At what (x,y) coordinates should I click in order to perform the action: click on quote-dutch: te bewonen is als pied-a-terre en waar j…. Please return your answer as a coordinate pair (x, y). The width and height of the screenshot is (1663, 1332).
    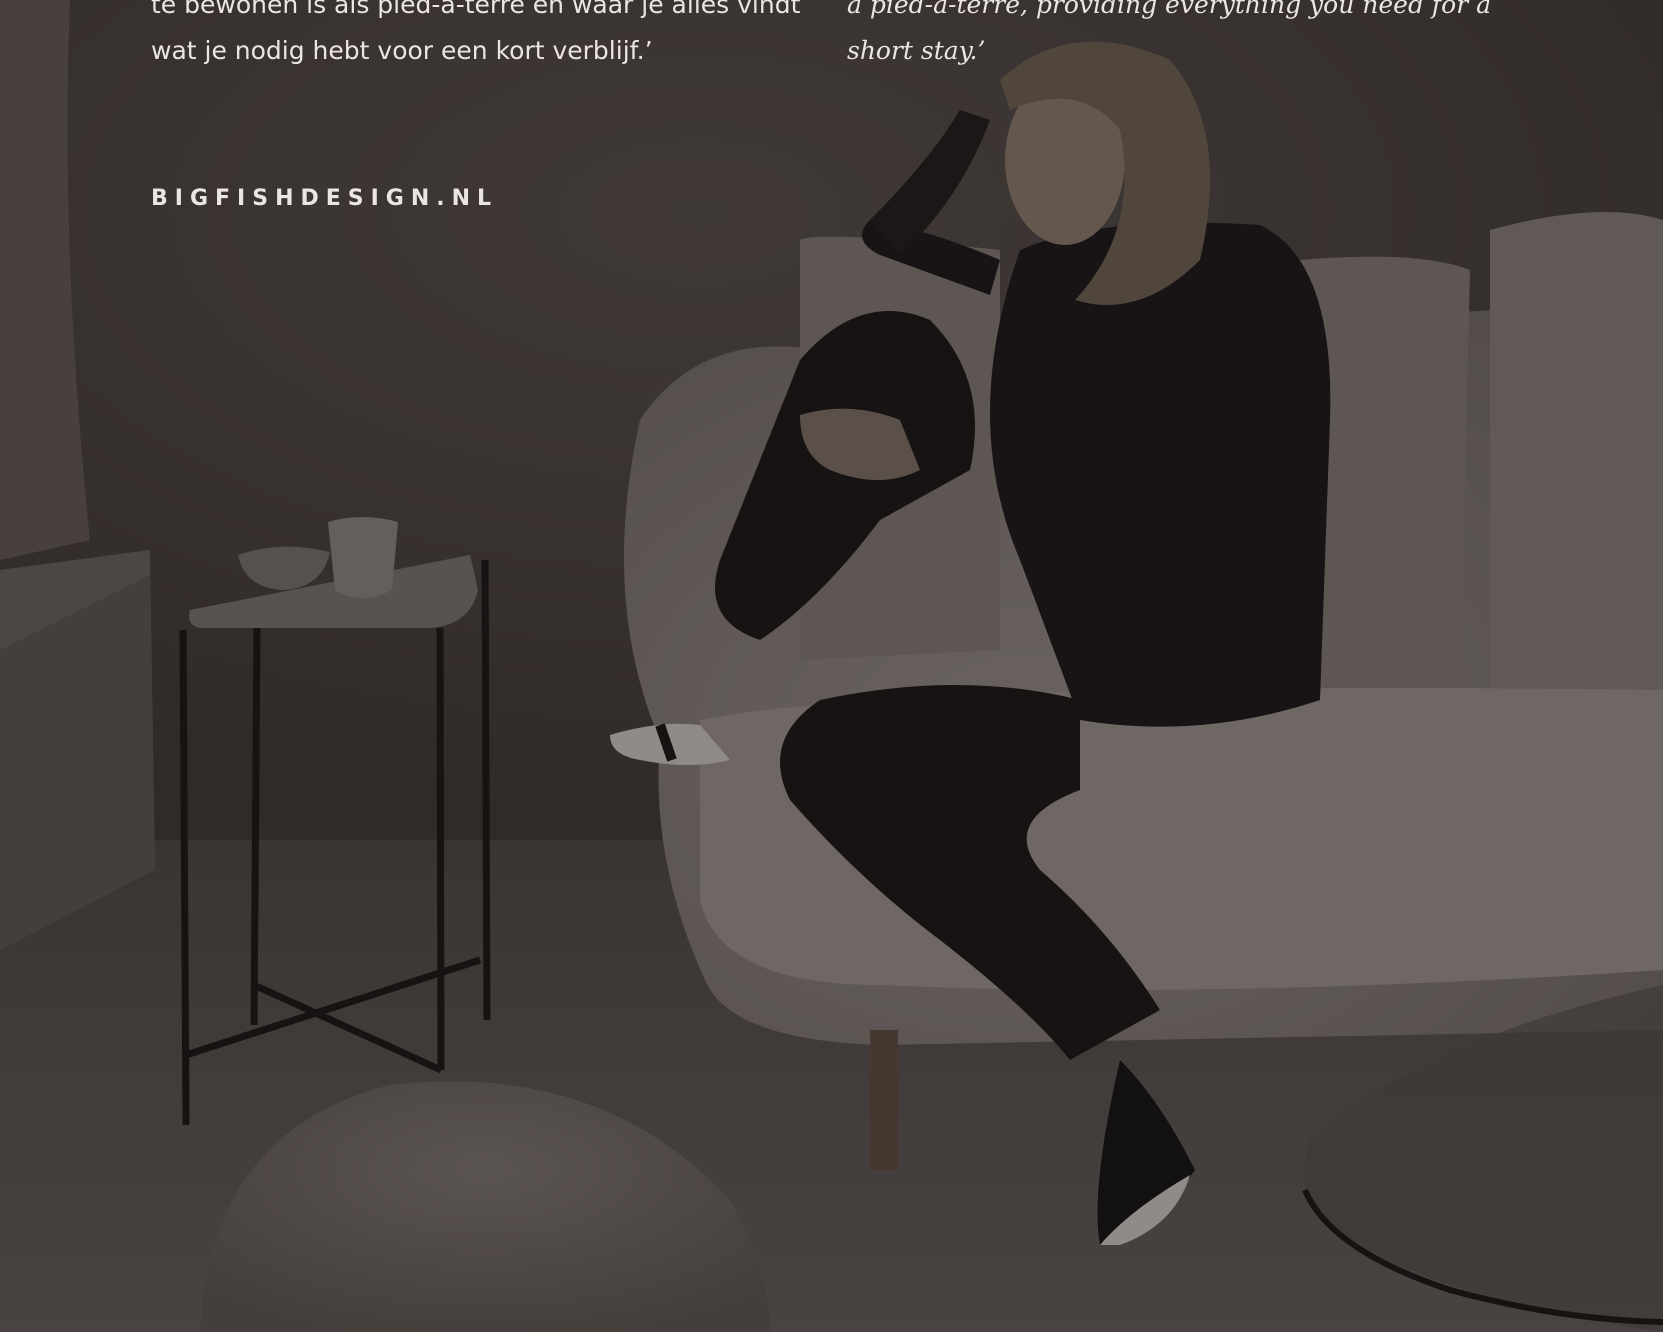
    Looking at the image, I should click on (476, 32).